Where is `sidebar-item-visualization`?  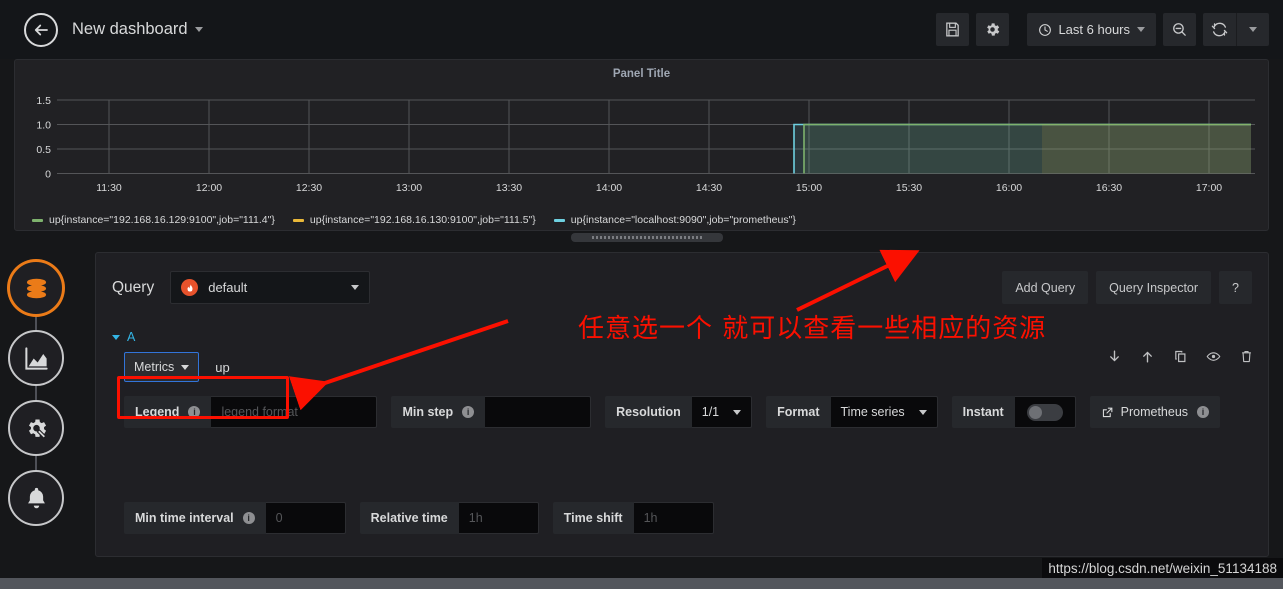 sidebar-item-visualization is located at coordinates (36, 358).